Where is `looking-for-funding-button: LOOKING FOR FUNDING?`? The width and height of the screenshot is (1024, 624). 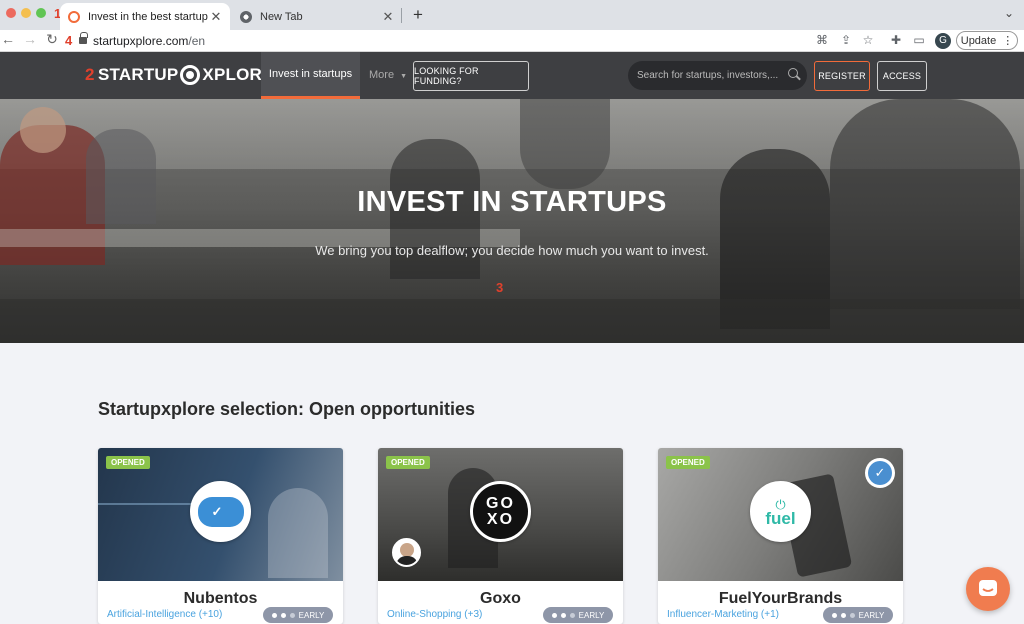 looking-for-funding-button: LOOKING FOR FUNDING? is located at coordinates (471, 76).